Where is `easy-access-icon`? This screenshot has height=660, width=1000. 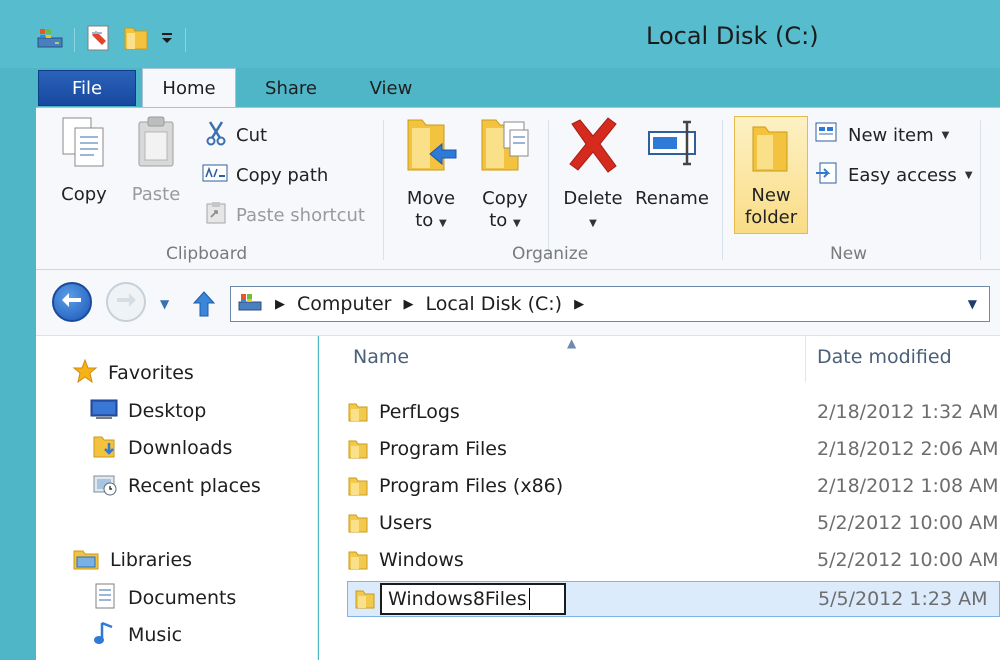
easy-access-icon is located at coordinates (827, 175).